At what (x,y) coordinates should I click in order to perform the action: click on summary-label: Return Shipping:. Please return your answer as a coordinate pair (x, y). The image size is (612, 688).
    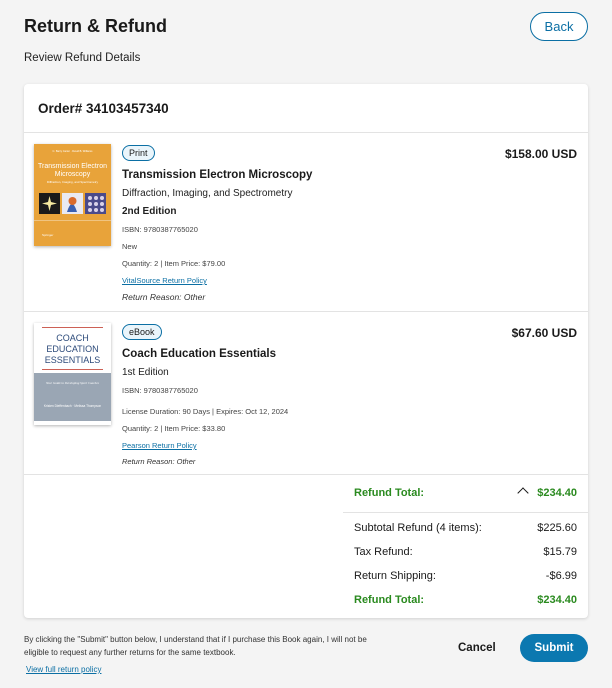
    Looking at the image, I should click on (395, 576).